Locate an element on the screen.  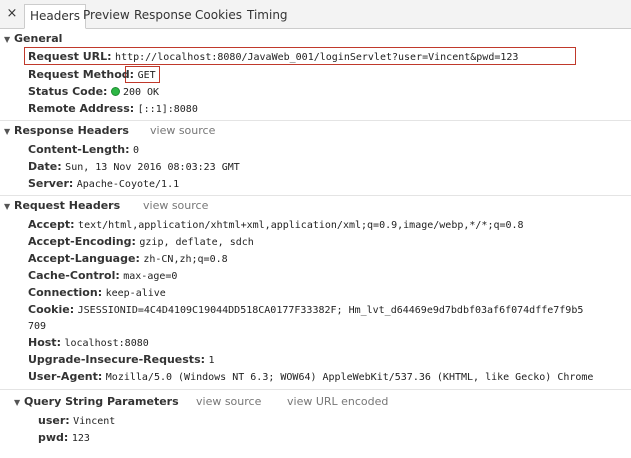
close-icon: × is located at coordinates (12, 14).